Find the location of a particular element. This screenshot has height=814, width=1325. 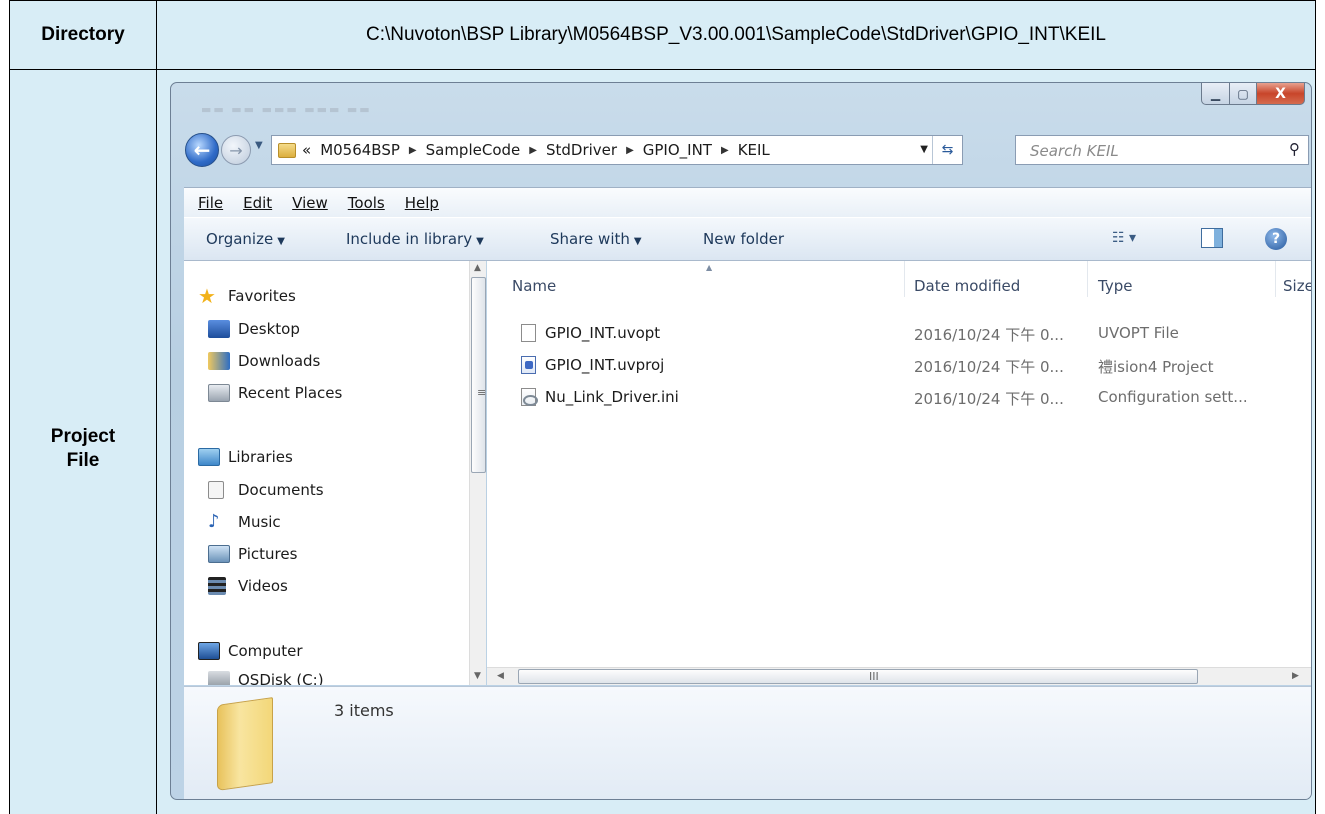

project-header-line2: File is located at coordinates (83, 460).